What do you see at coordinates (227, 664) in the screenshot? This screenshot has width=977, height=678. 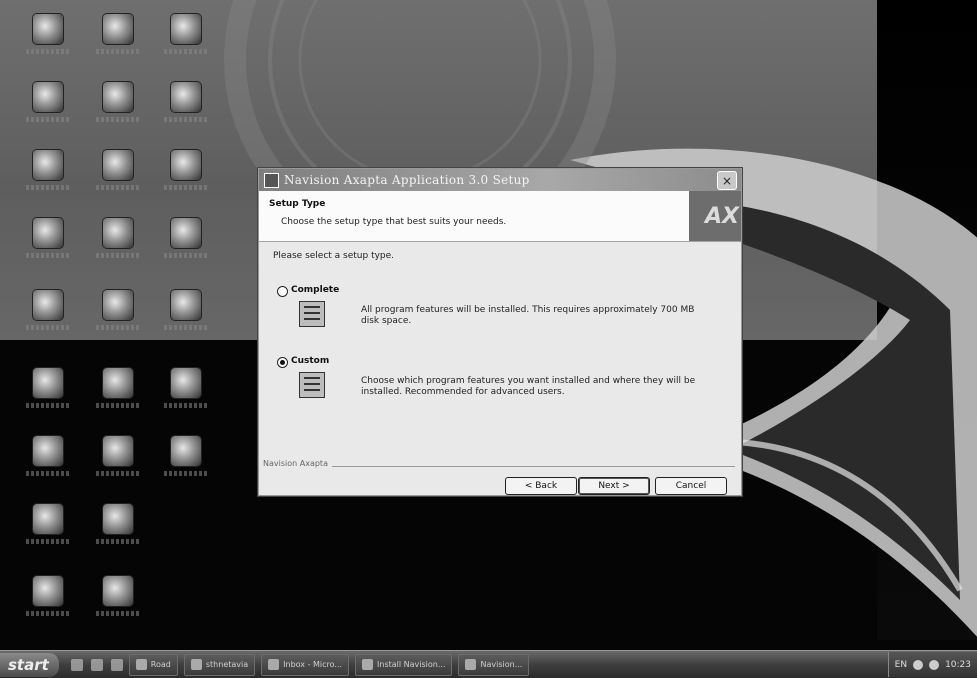 I see `task-label: sthnetavia` at bounding box center [227, 664].